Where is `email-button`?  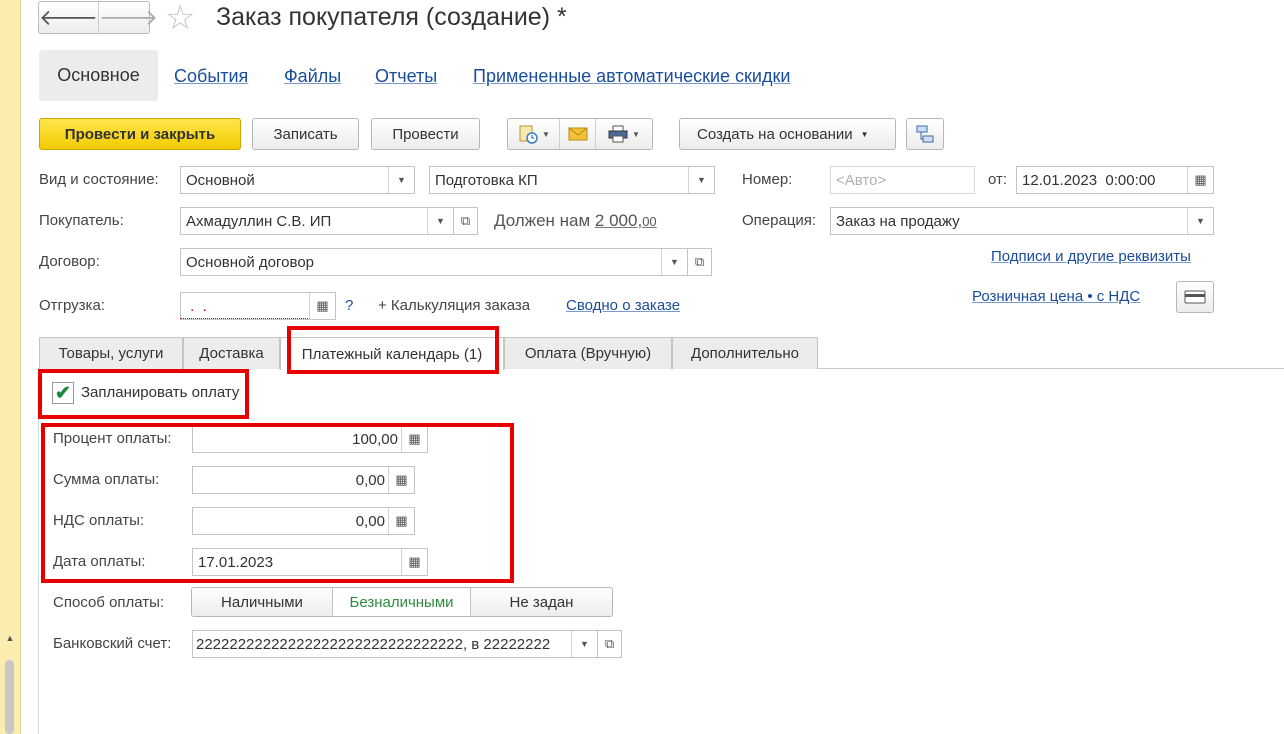 email-button is located at coordinates (578, 134).